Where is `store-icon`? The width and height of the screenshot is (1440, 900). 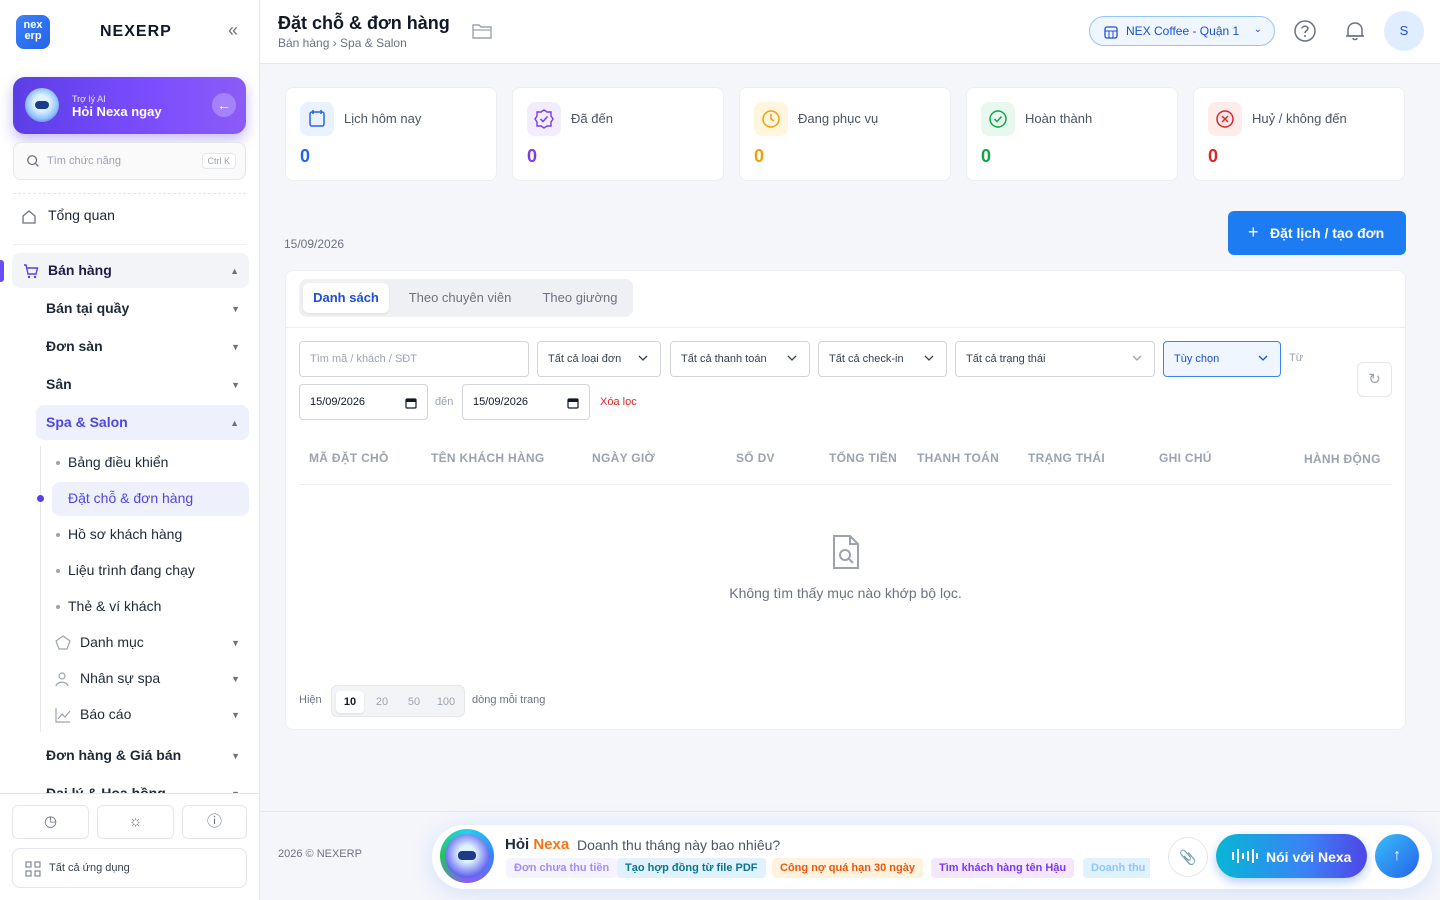
store-icon is located at coordinates (1111, 32).